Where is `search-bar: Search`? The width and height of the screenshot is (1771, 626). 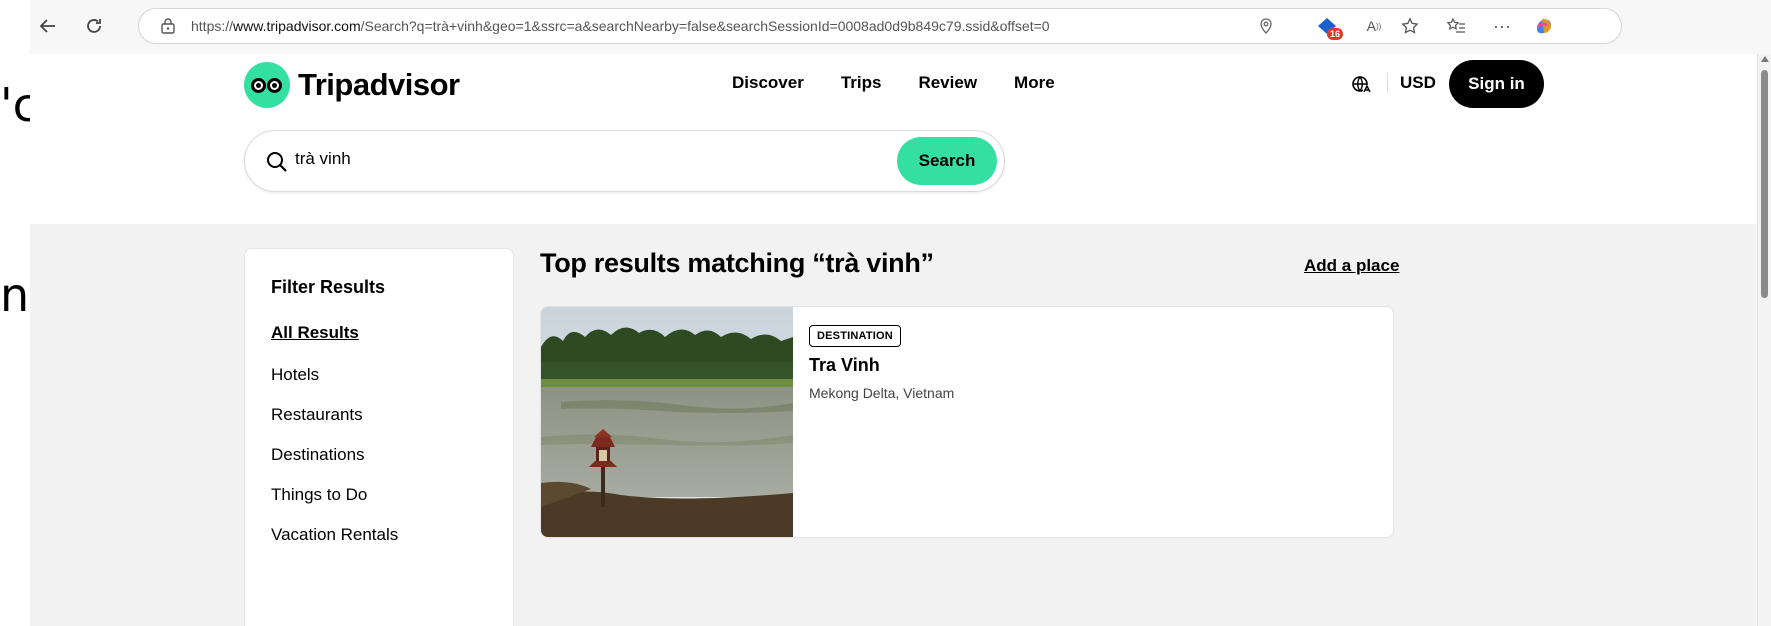
search-bar: Search is located at coordinates (624, 161).